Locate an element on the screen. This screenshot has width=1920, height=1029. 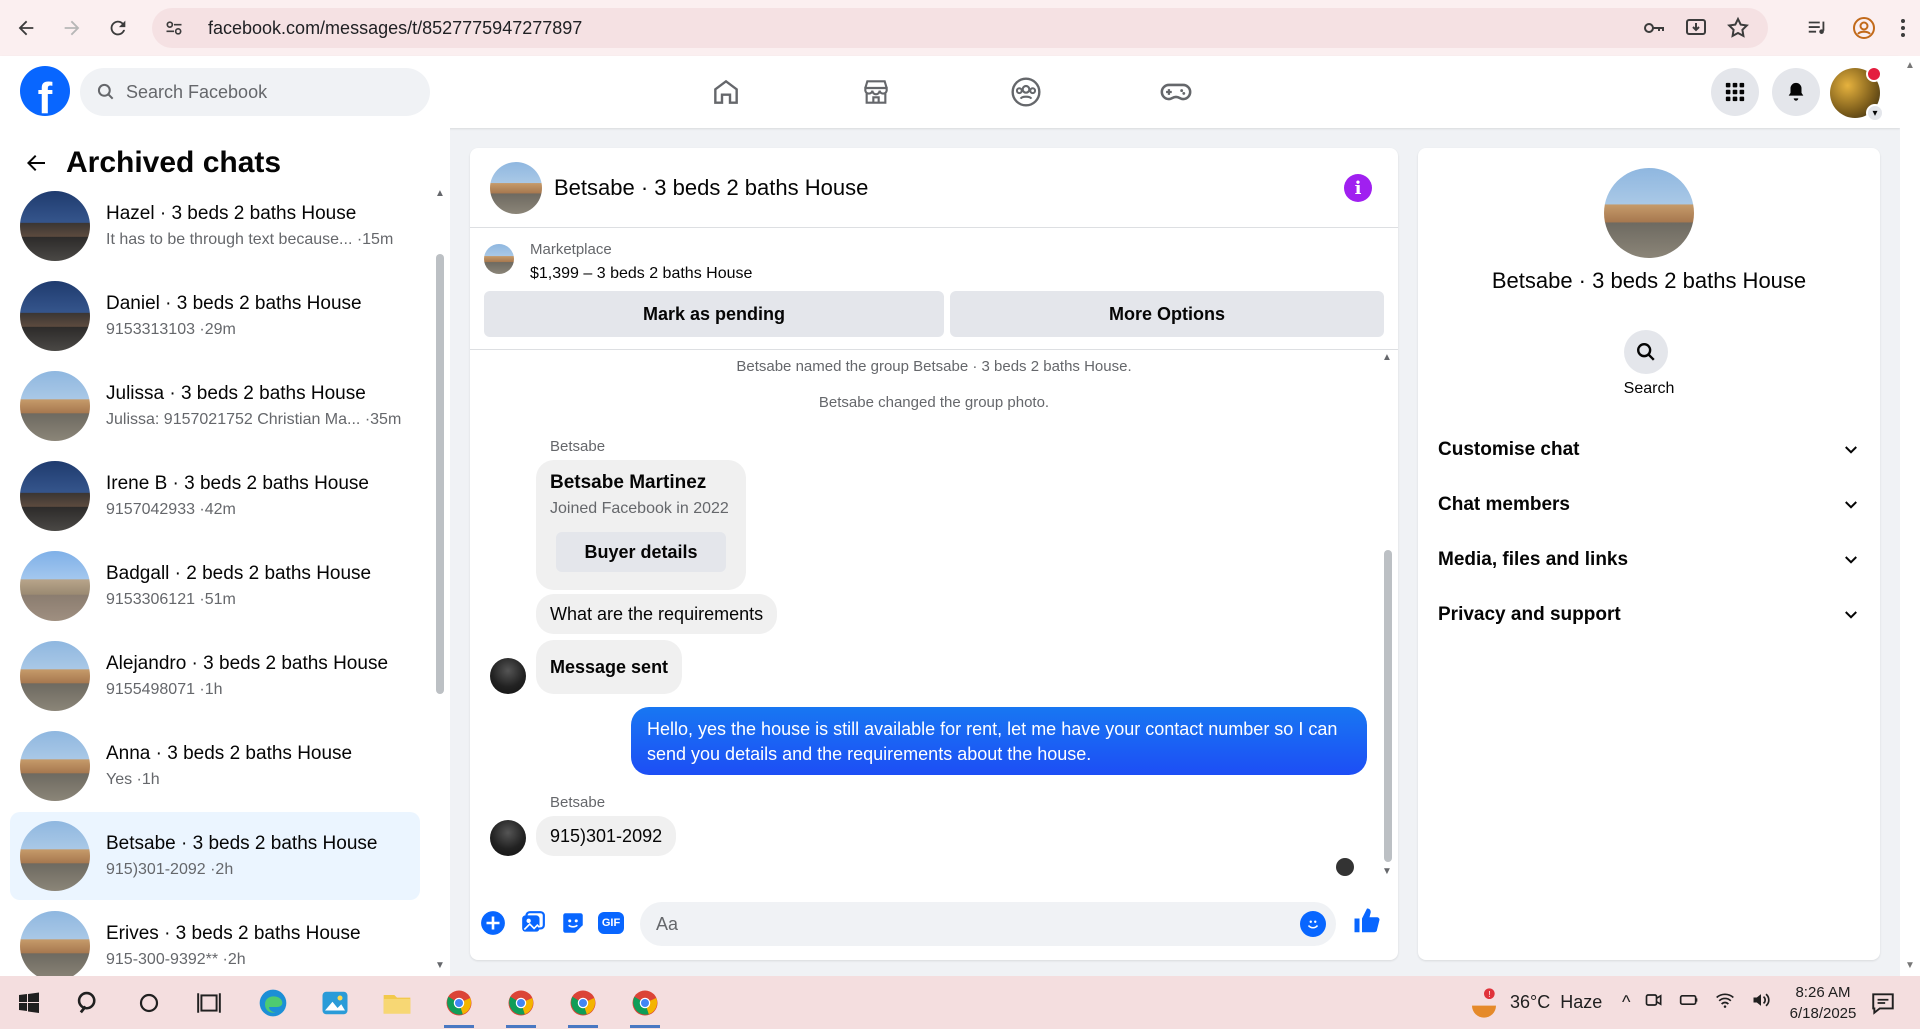
notification-dot is located at coordinates (1874, 74).